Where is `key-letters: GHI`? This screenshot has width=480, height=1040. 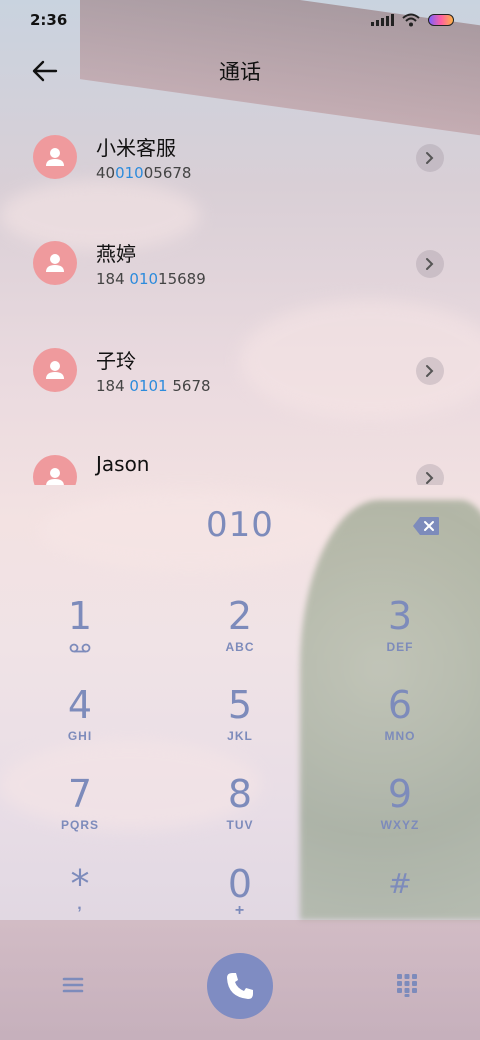
key-letters: GHI is located at coordinates (80, 736).